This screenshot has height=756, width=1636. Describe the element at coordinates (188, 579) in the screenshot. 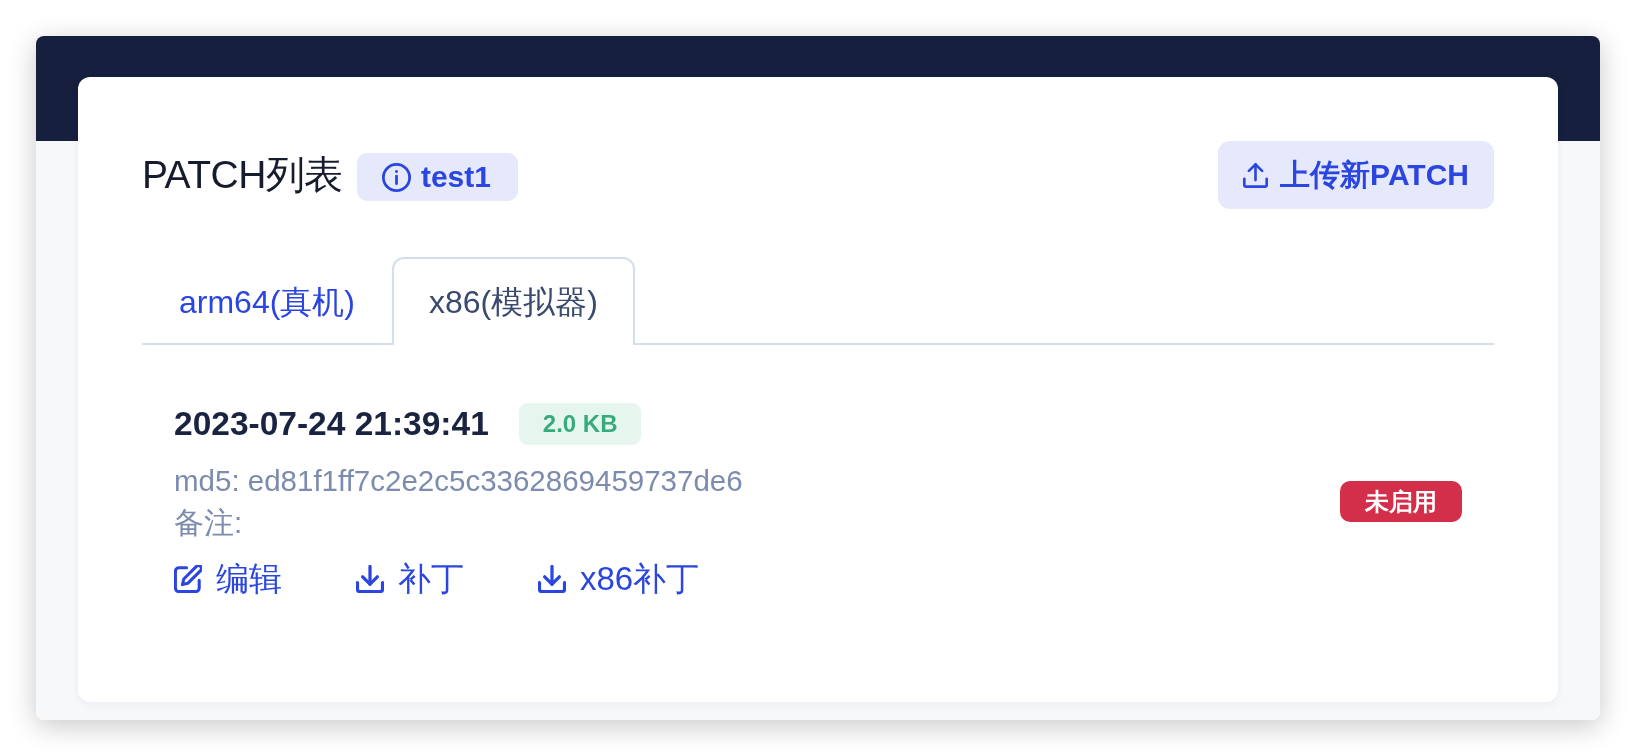

I see `edit-icon` at that location.